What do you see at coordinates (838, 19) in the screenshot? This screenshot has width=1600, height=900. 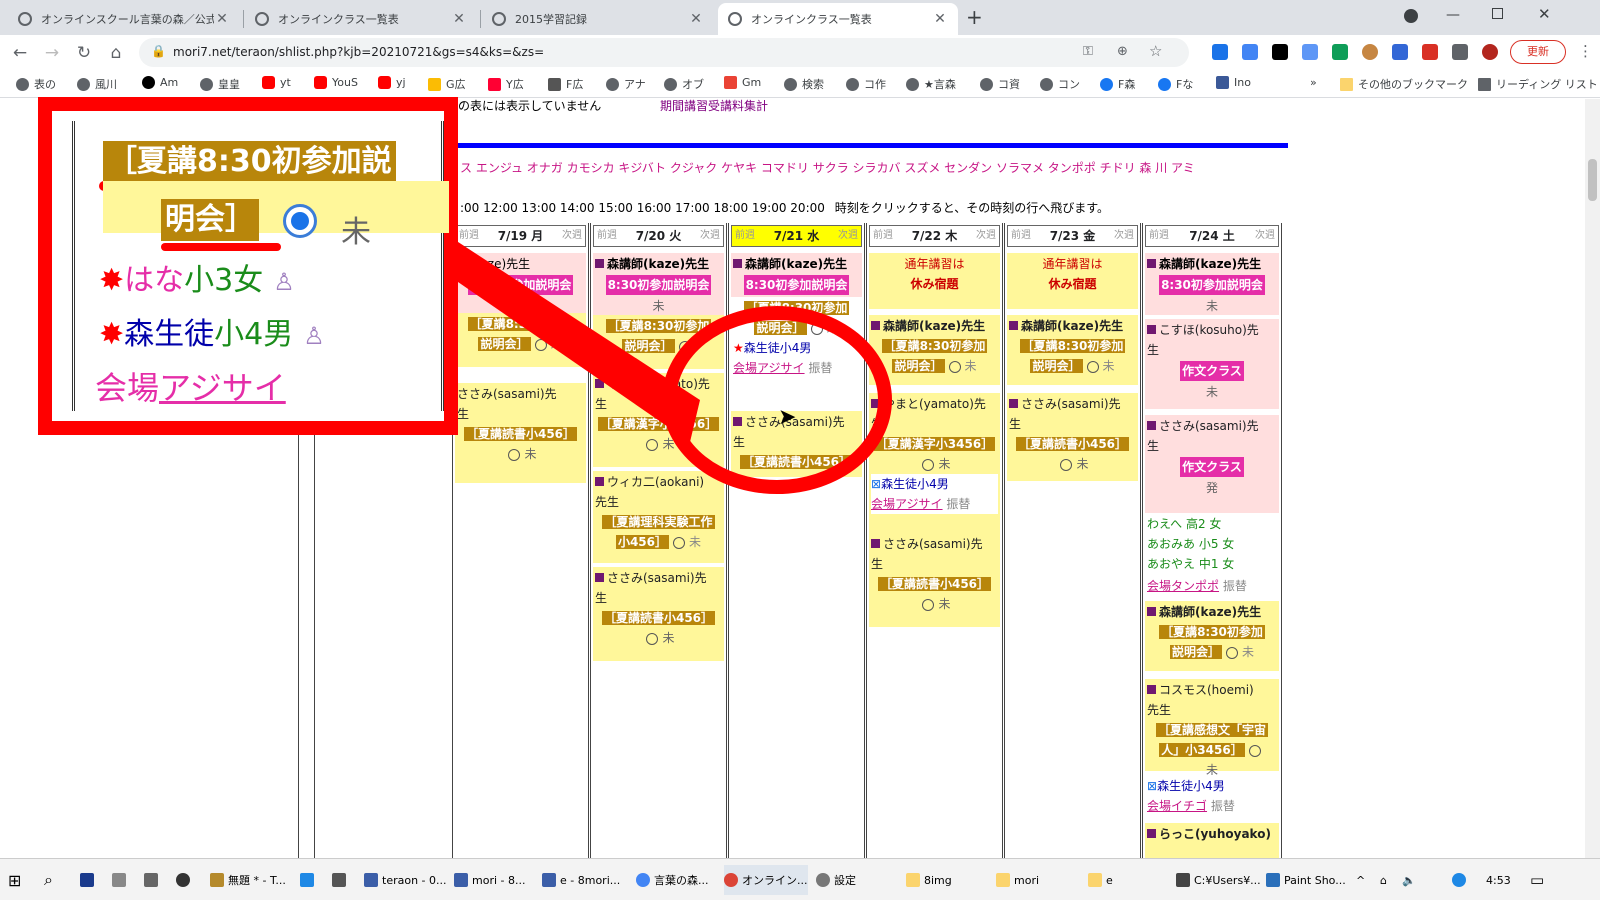 I see `tab-3-active: オンラインクラス一覧表 ✕` at bounding box center [838, 19].